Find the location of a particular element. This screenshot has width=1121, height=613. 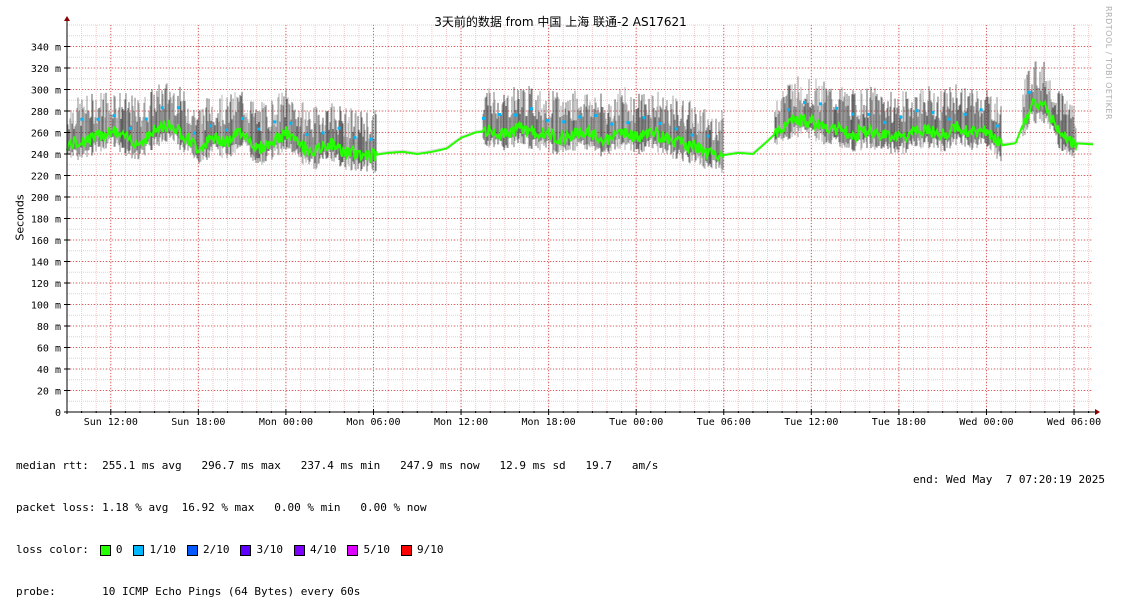

end-timestamp: end: Wed May 7 07:20:19 2025 is located at coordinates (1008, 479).